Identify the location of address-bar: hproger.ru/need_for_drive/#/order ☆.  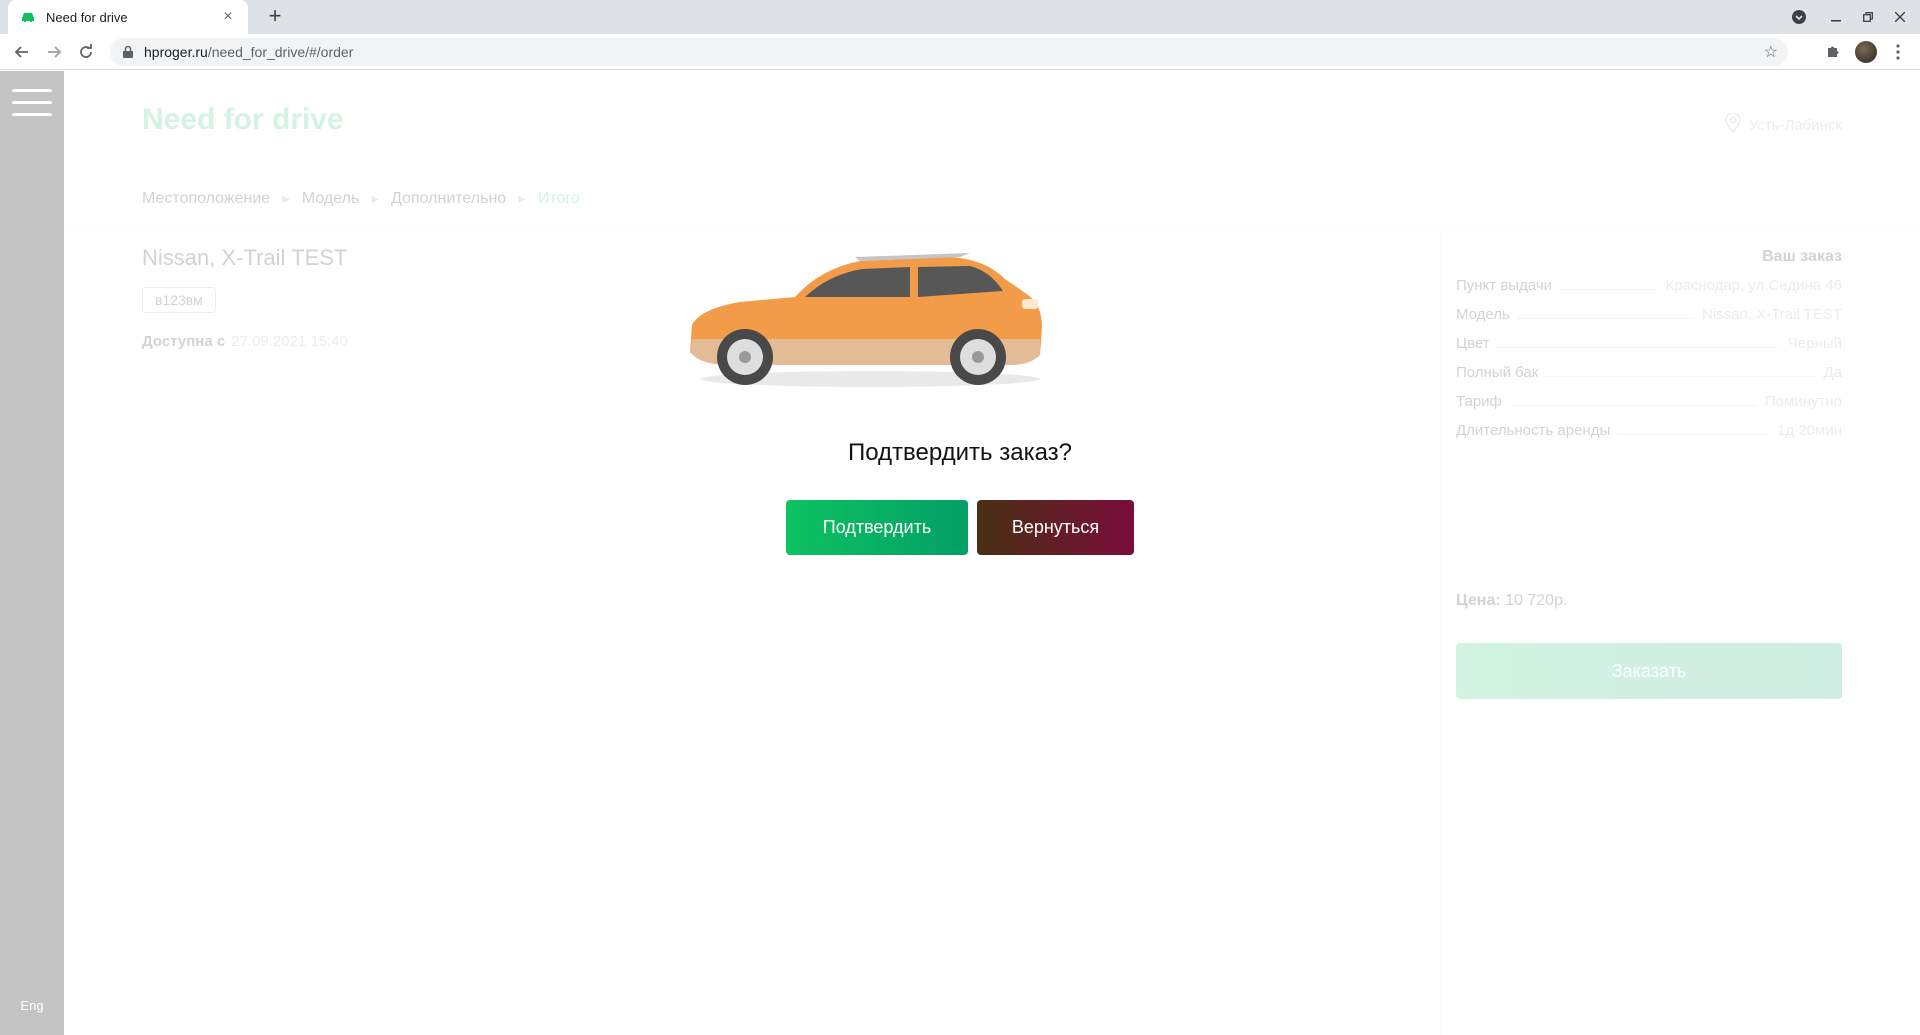
(949, 52).